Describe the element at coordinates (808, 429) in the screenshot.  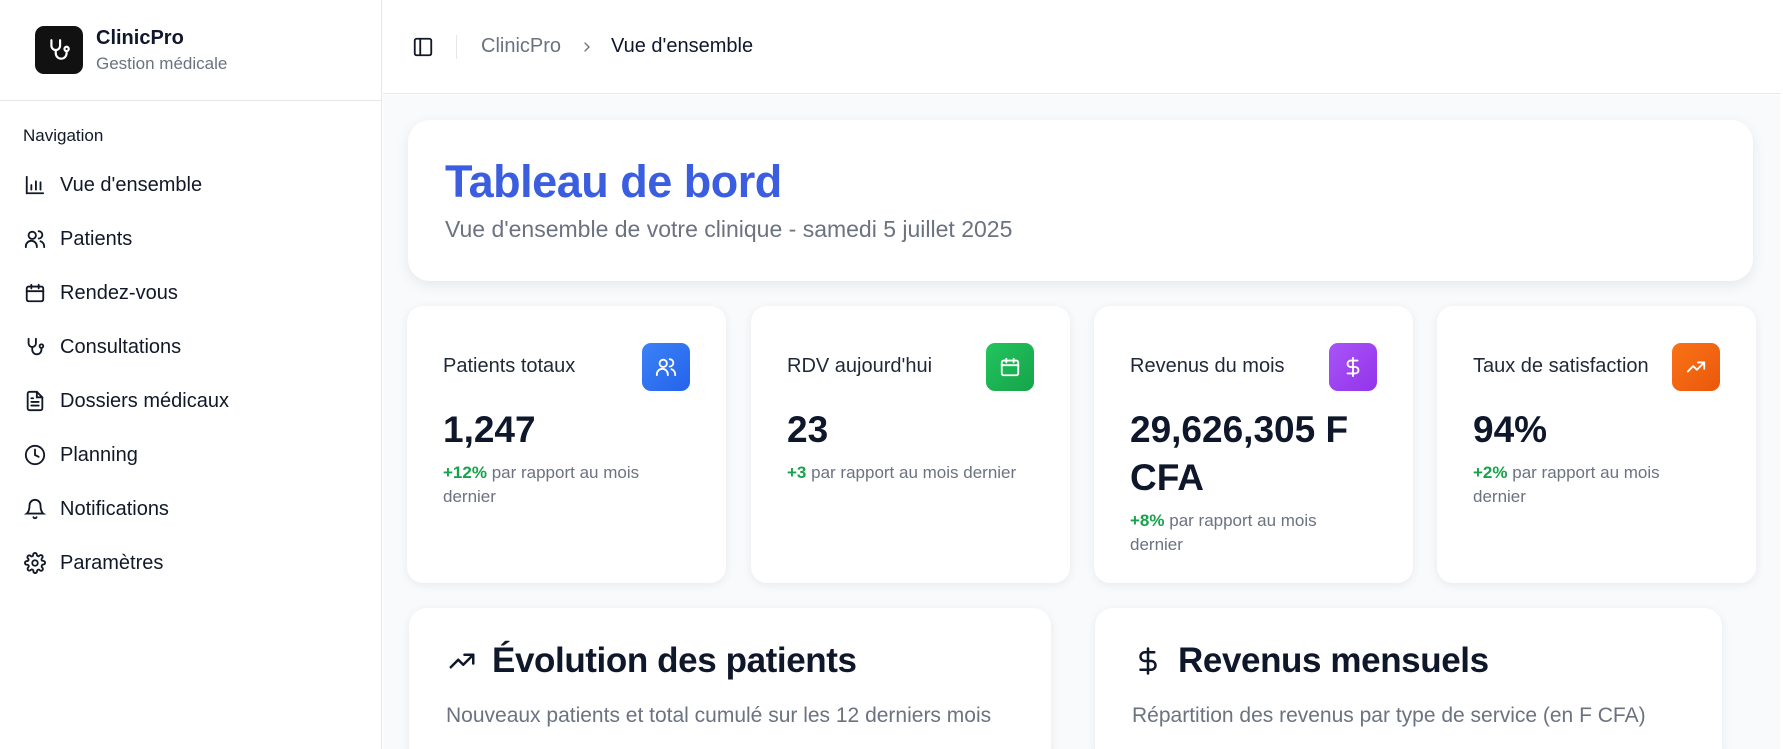
I see `stat-value: 23` at that location.